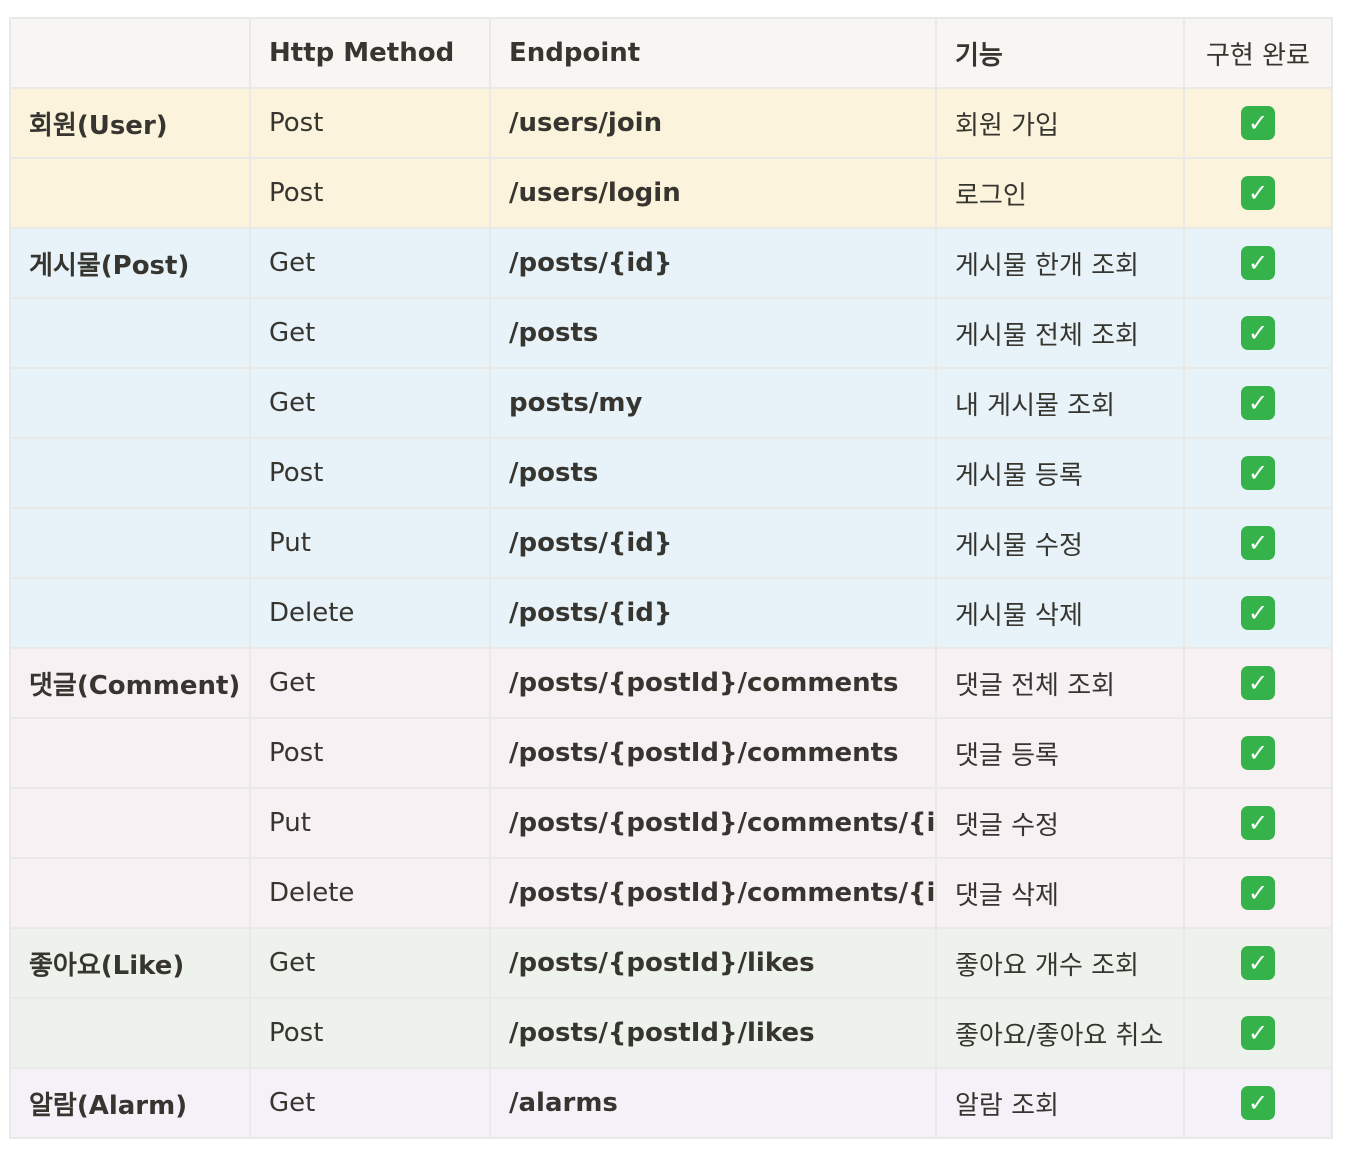 The width and height of the screenshot is (1345, 1153). What do you see at coordinates (130, 123) in the screenshot?
I see `row-group-cell: 회원(User)` at bounding box center [130, 123].